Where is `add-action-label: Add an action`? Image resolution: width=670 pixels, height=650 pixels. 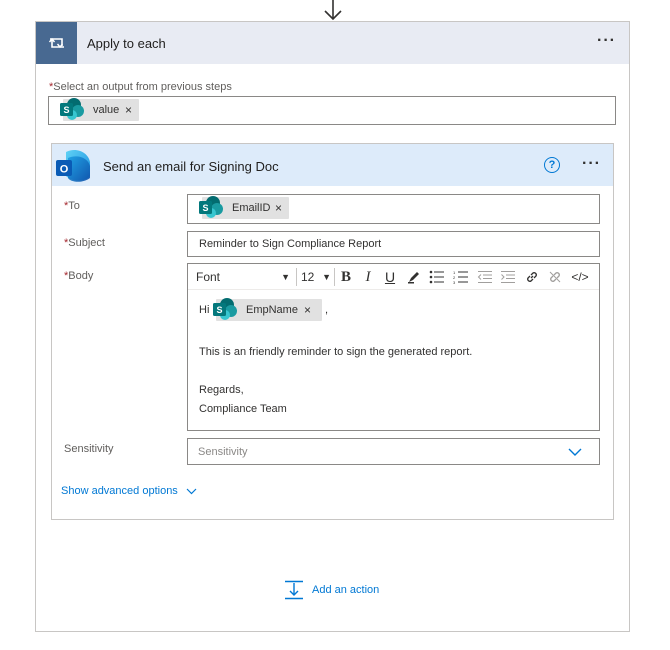
add-action-label: Add an action is located at coordinates (346, 590).